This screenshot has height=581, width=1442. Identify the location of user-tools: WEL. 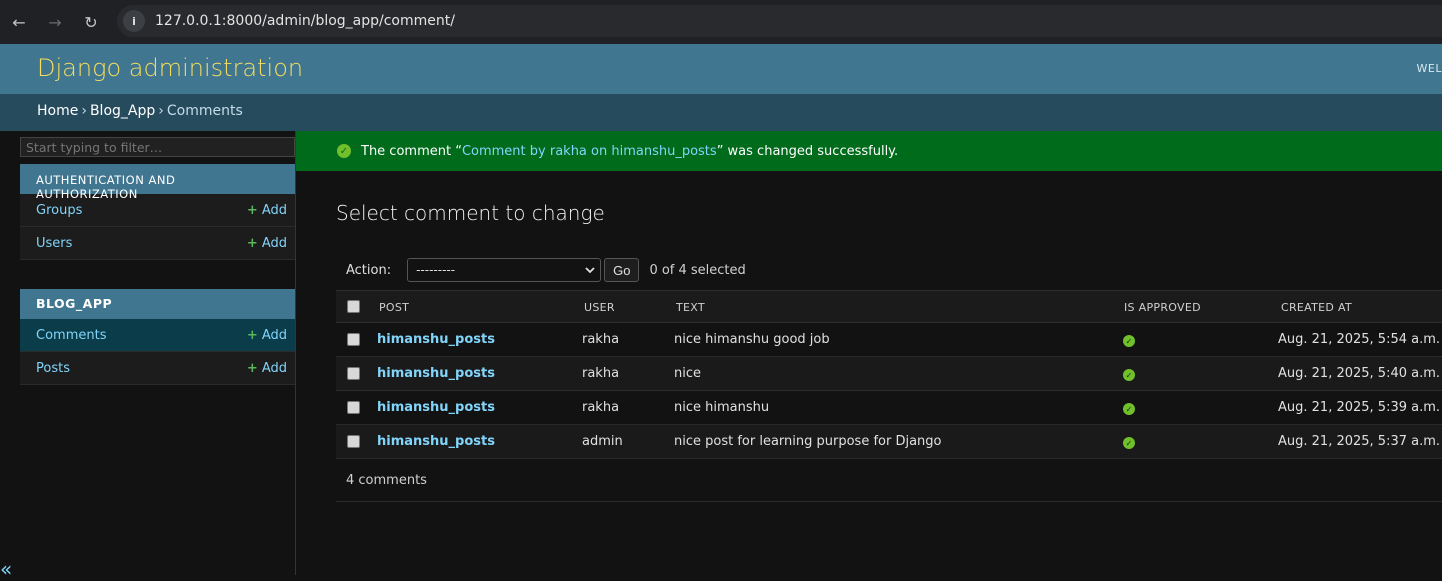
(1429, 68).